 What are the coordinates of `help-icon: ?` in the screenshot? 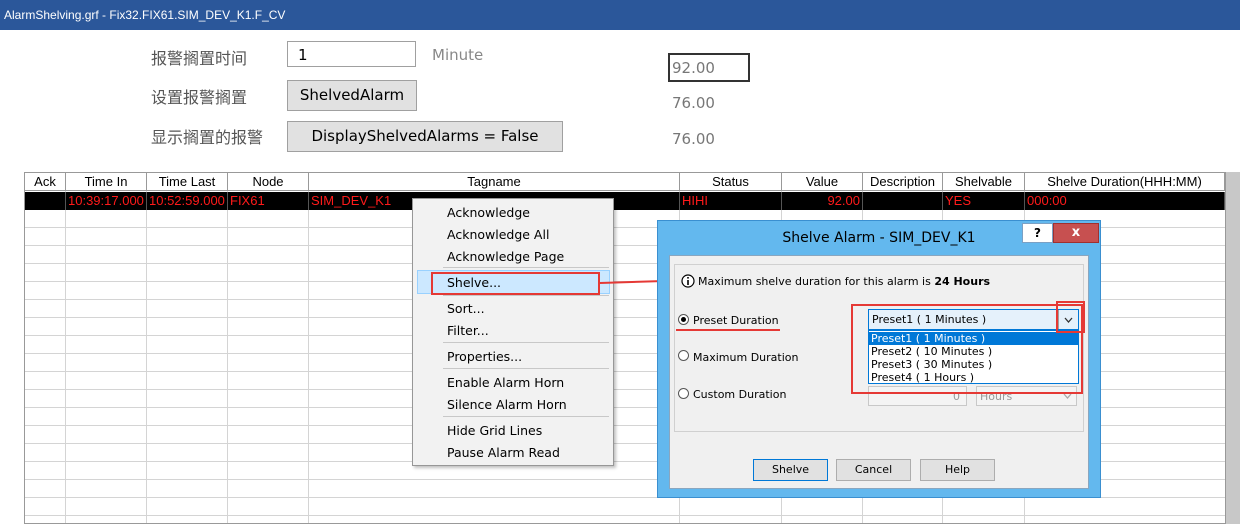 It's located at (1037, 233).